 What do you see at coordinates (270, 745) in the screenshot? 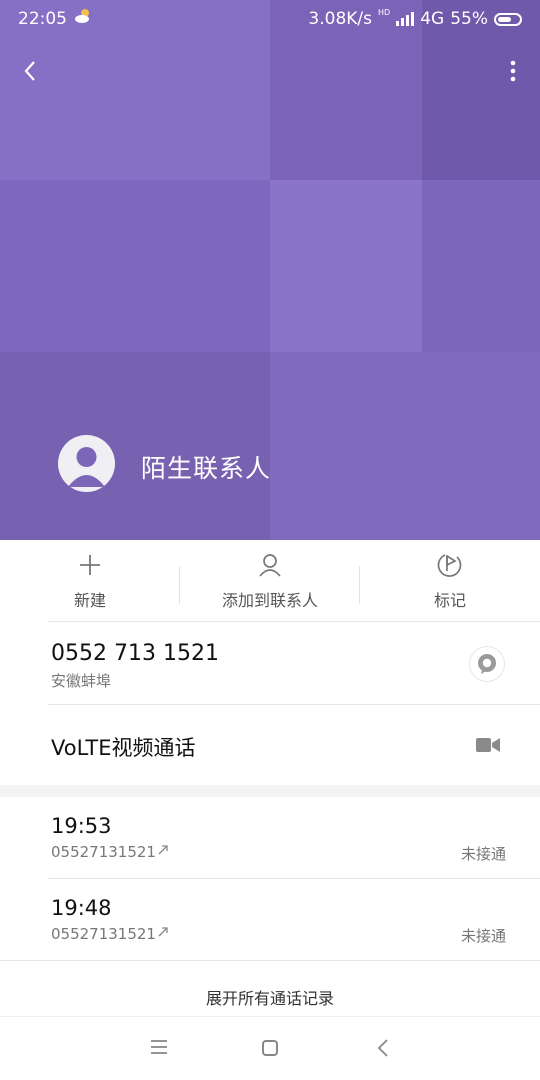
I see `volte-video-call-row: VoLTE视频通话` at bounding box center [270, 745].